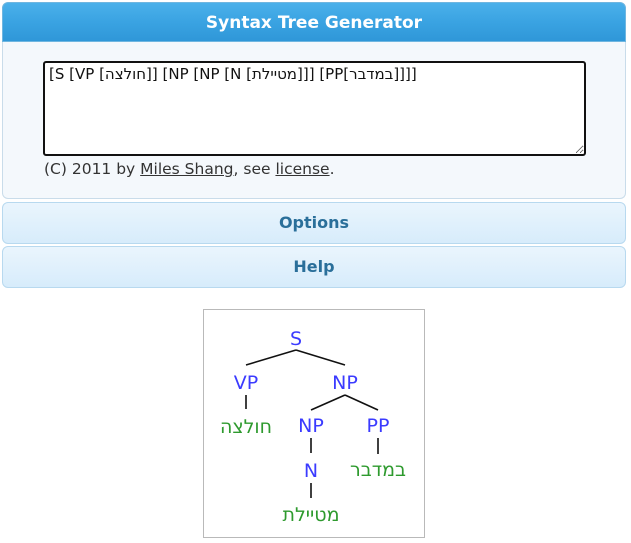 Image resolution: width=631 pixels, height=543 pixels. Describe the element at coordinates (320, 357) in the screenshot. I see `edge-s-np` at that location.